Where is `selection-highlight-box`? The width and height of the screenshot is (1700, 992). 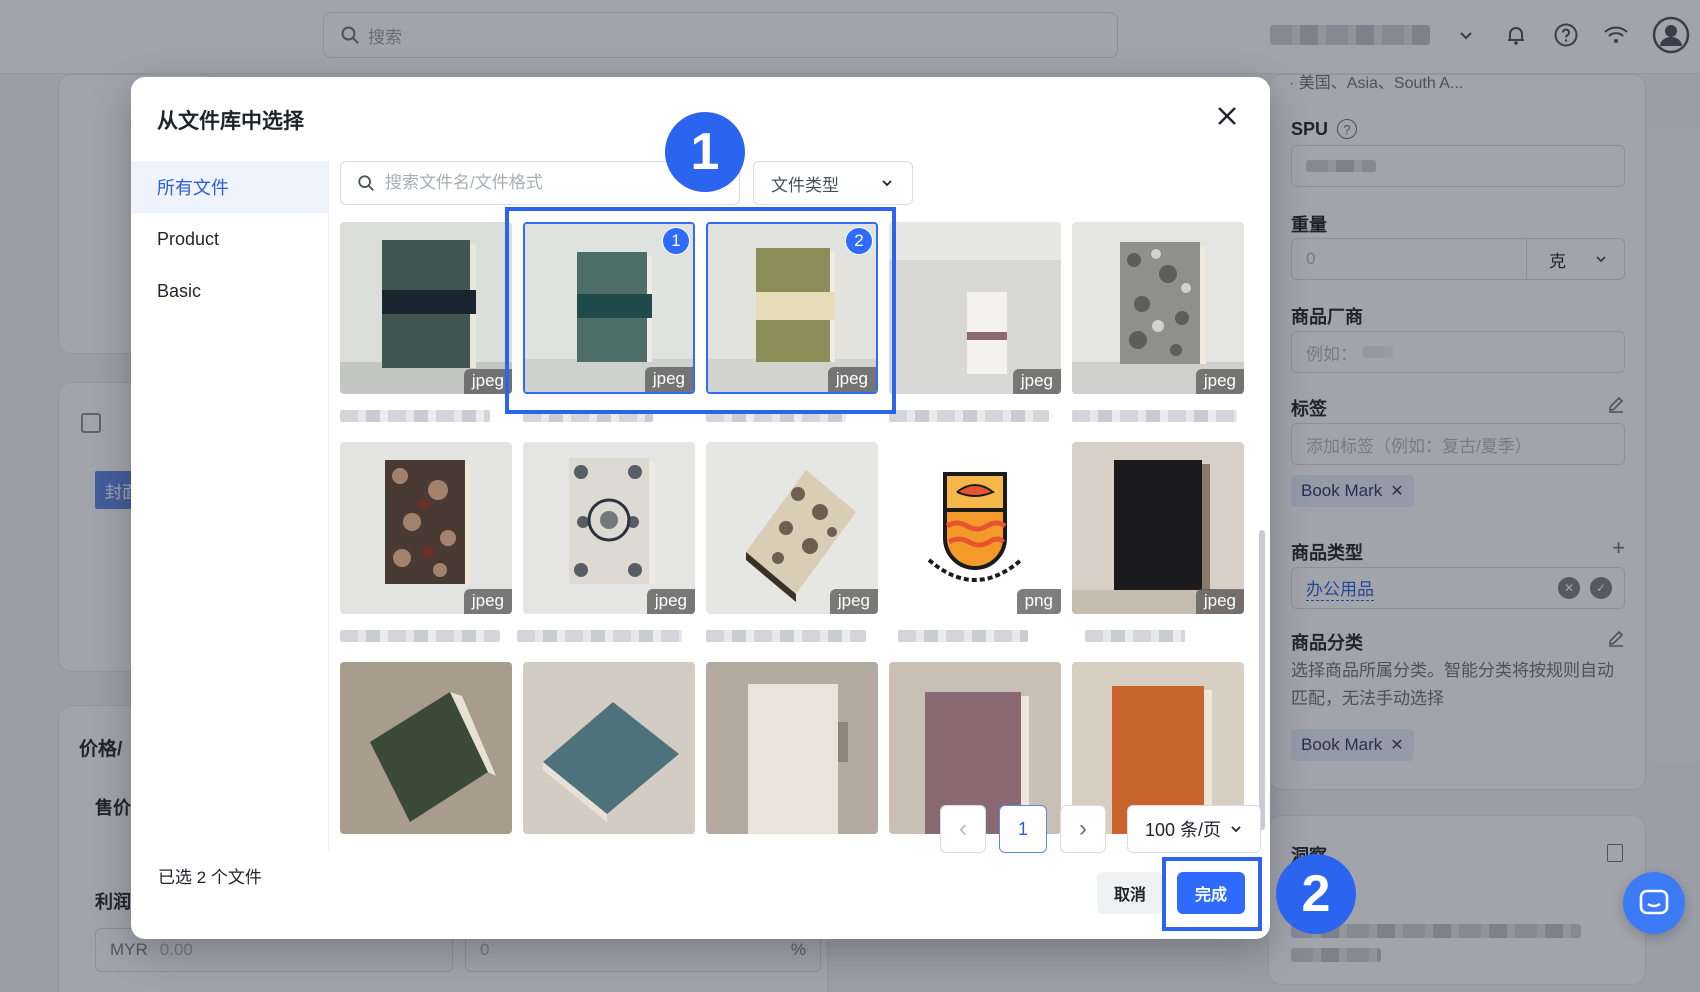 selection-highlight-box is located at coordinates (700, 310).